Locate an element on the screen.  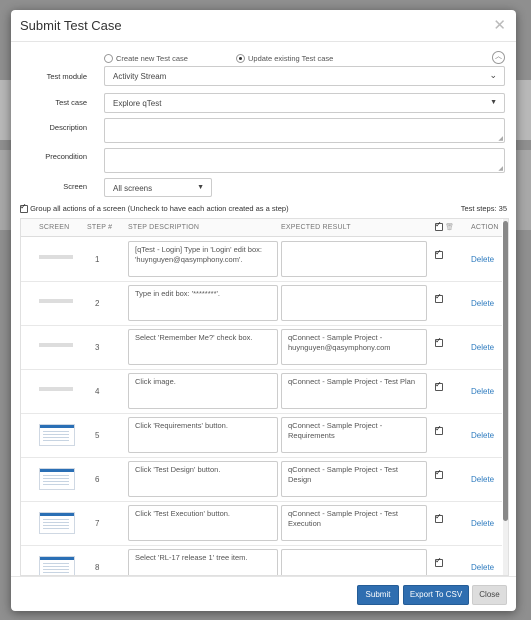
expected-result-input: qConnect - Sample Project - Test Plan is located at coordinates (354, 391).